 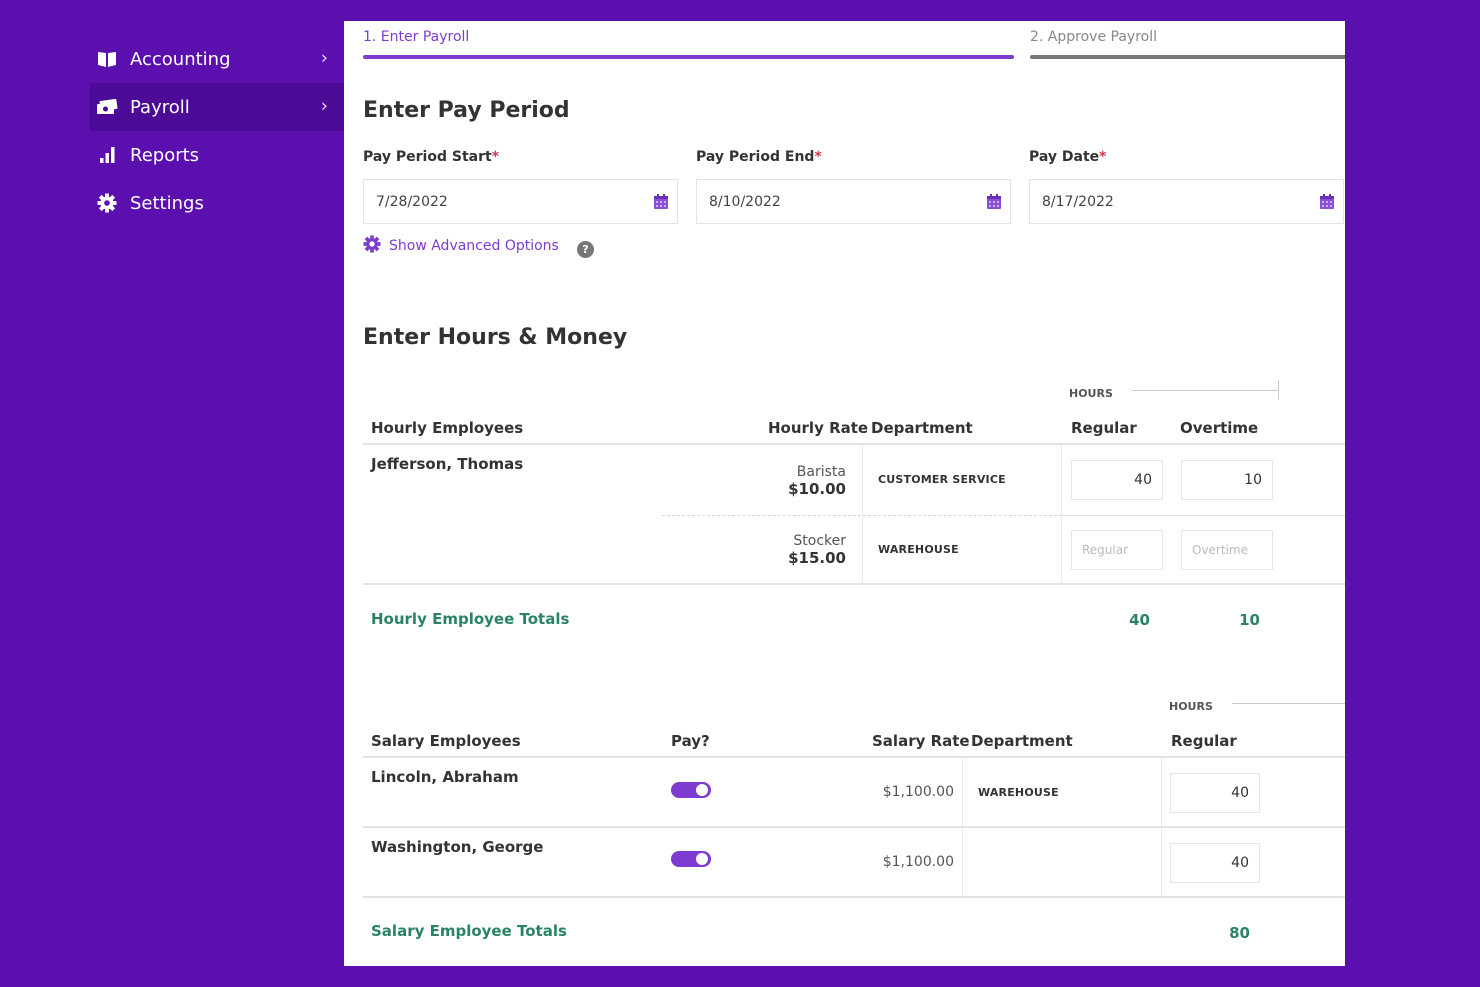 What do you see at coordinates (474, 246) in the screenshot?
I see `link-label: Show Advanced Options` at bounding box center [474, 246].